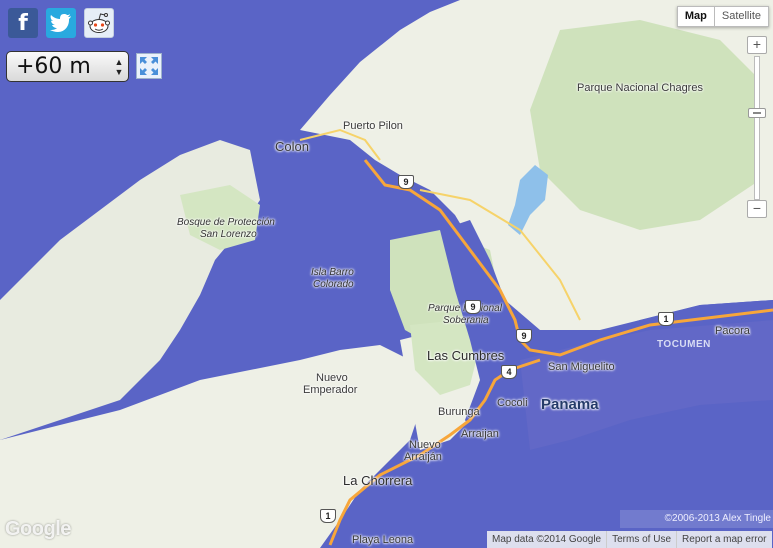 The width and height of the screenshot is (773, 548). What do you see at coordinates (684, 344) in the screenshot?
I see `label-tocumen: TOCUMEN` at bounding box center [684, 344].